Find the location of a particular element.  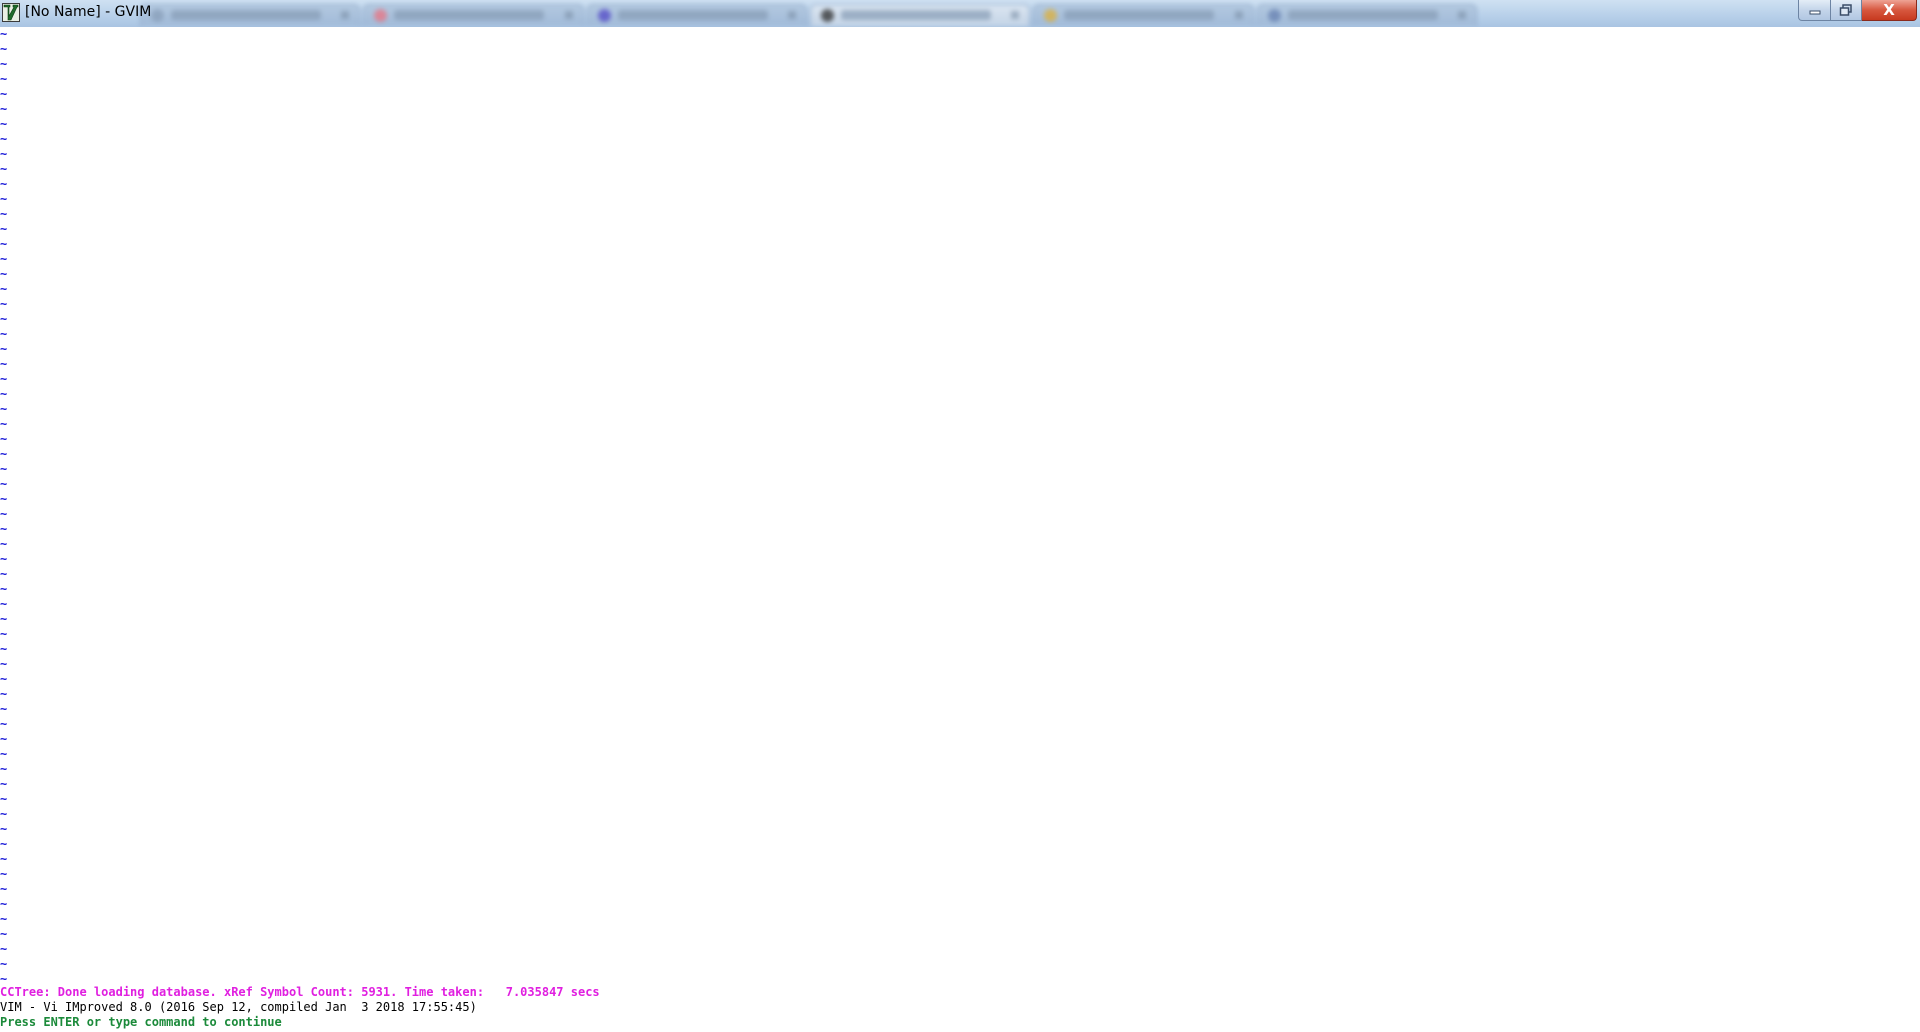

close-button: X is located at coordinates (1889, 10).